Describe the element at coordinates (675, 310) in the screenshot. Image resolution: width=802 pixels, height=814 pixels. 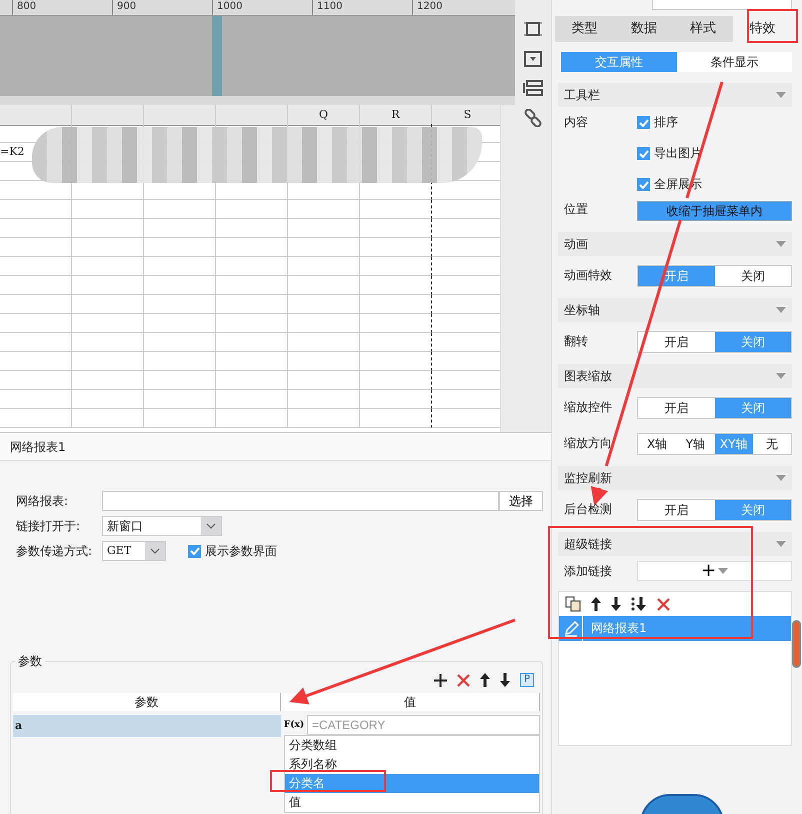
I see `section-header: 坐标轴` at that location.